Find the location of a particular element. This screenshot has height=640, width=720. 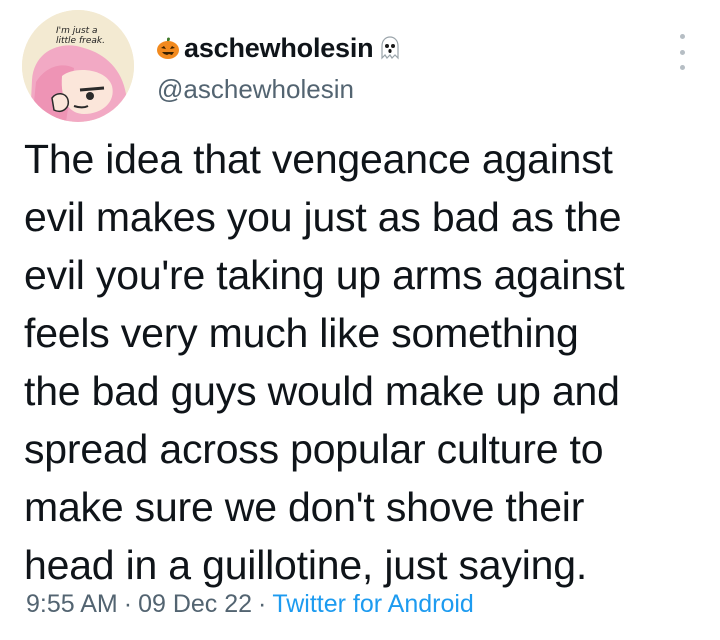

tweet-time: 9:55 AM is located at coordinates (72, 604).